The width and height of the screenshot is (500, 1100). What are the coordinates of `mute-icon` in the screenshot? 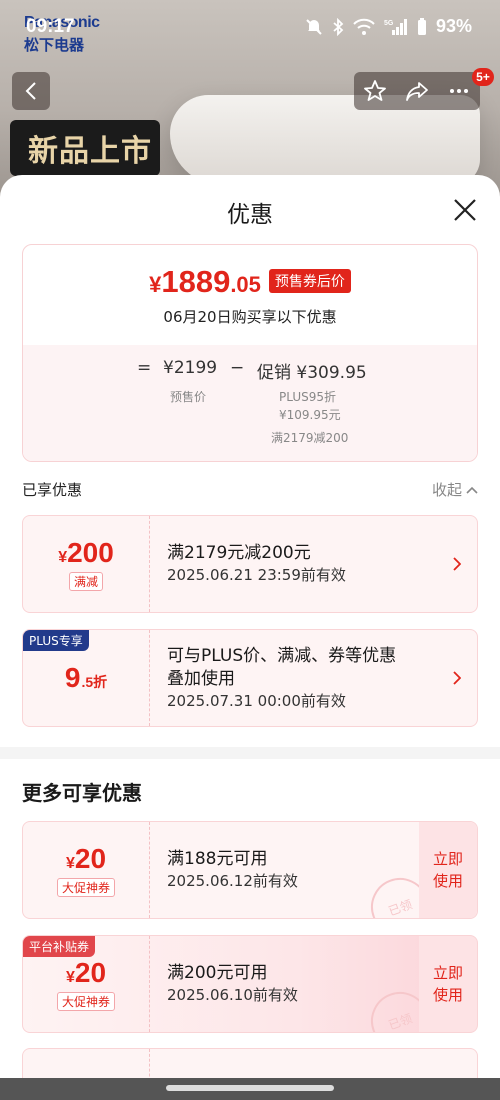 It's located at (314, 27).